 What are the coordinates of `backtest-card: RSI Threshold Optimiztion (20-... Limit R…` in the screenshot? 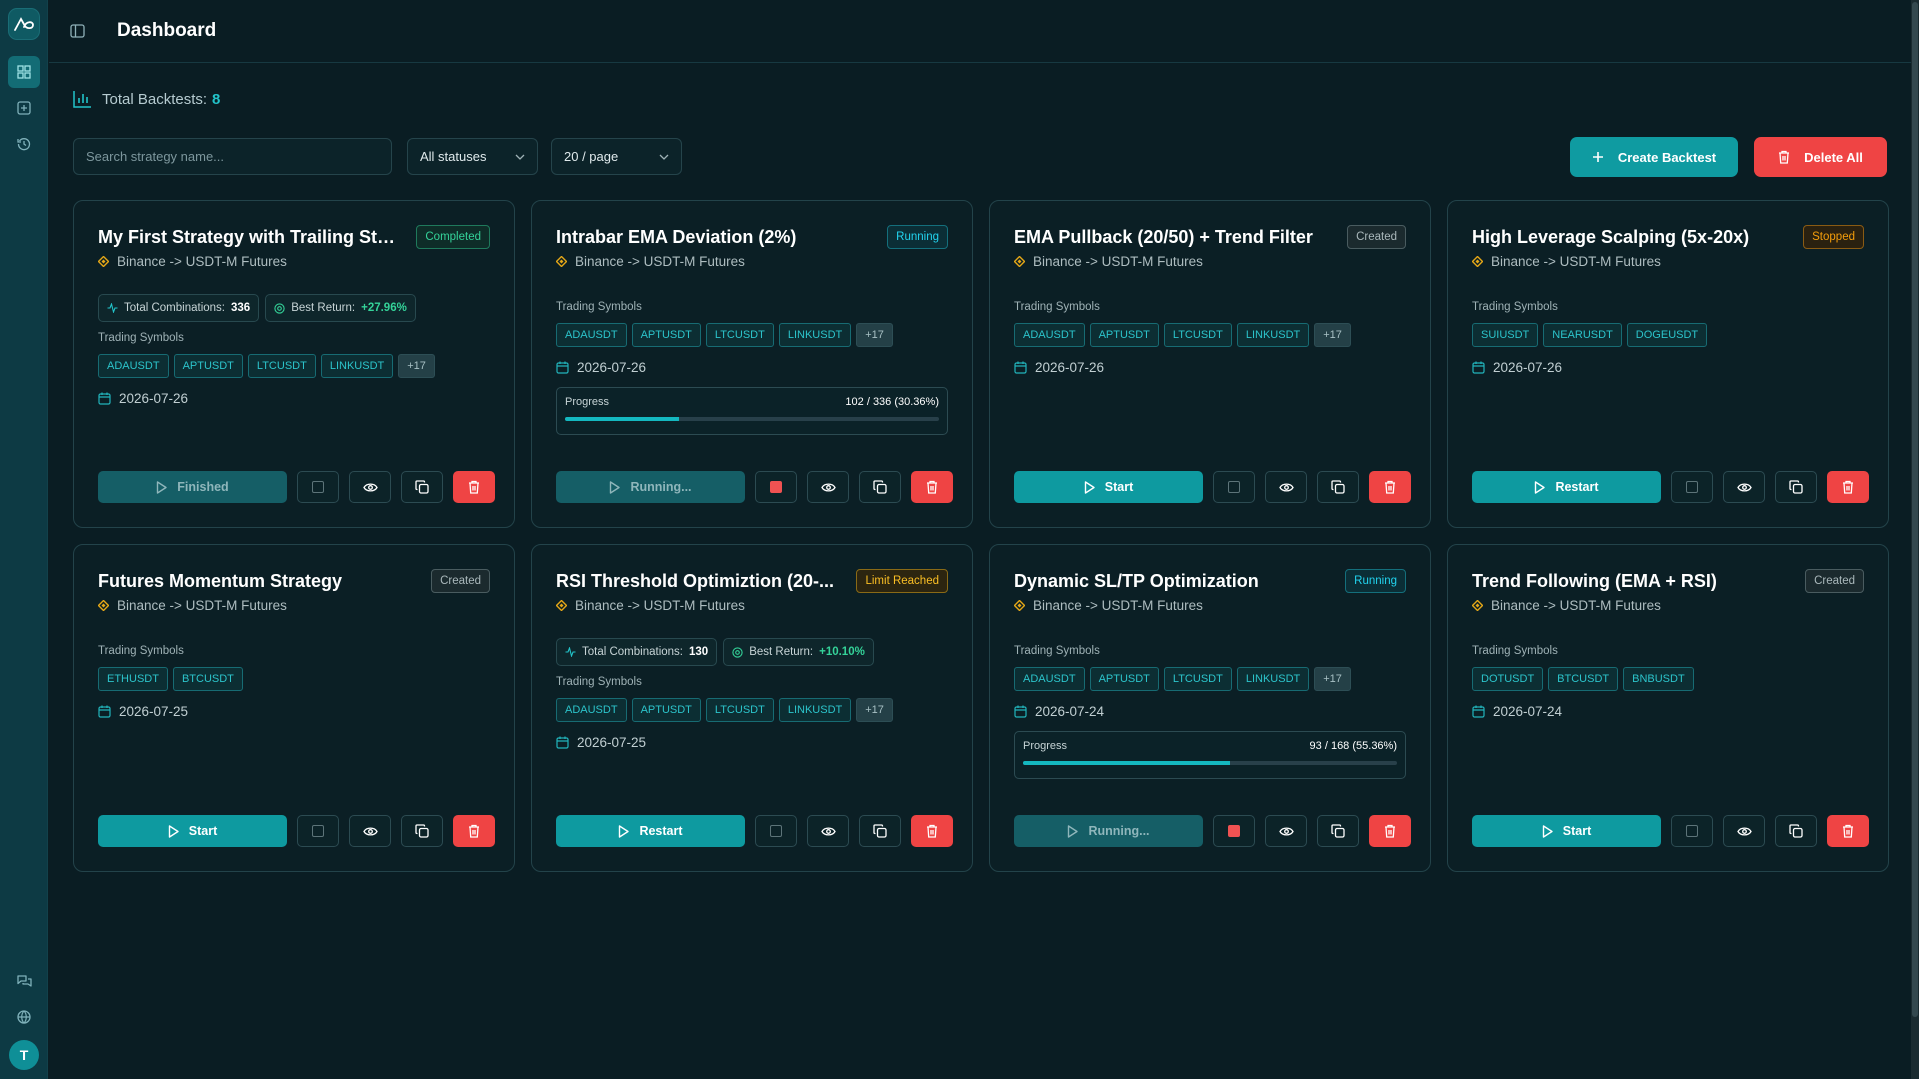 It's located at (752, 708).